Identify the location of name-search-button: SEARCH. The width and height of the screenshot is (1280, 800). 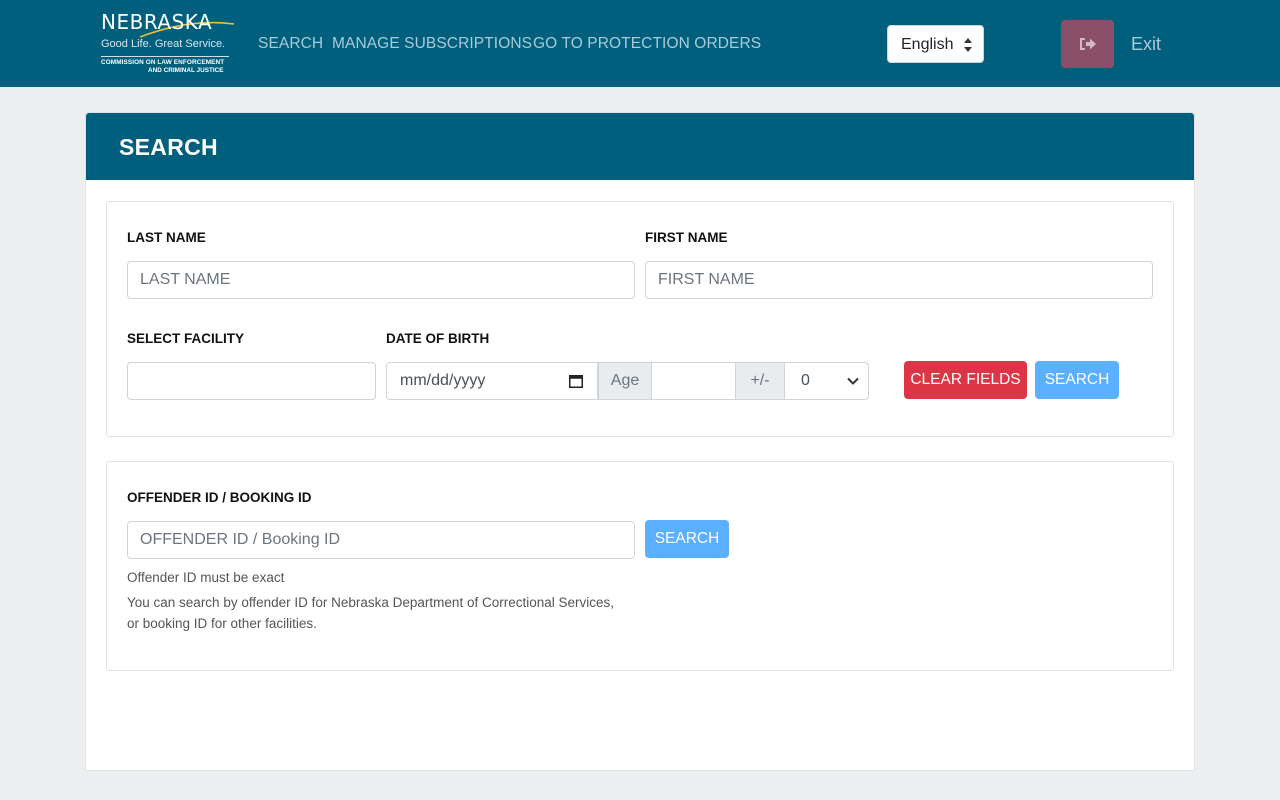
(1077, 380).